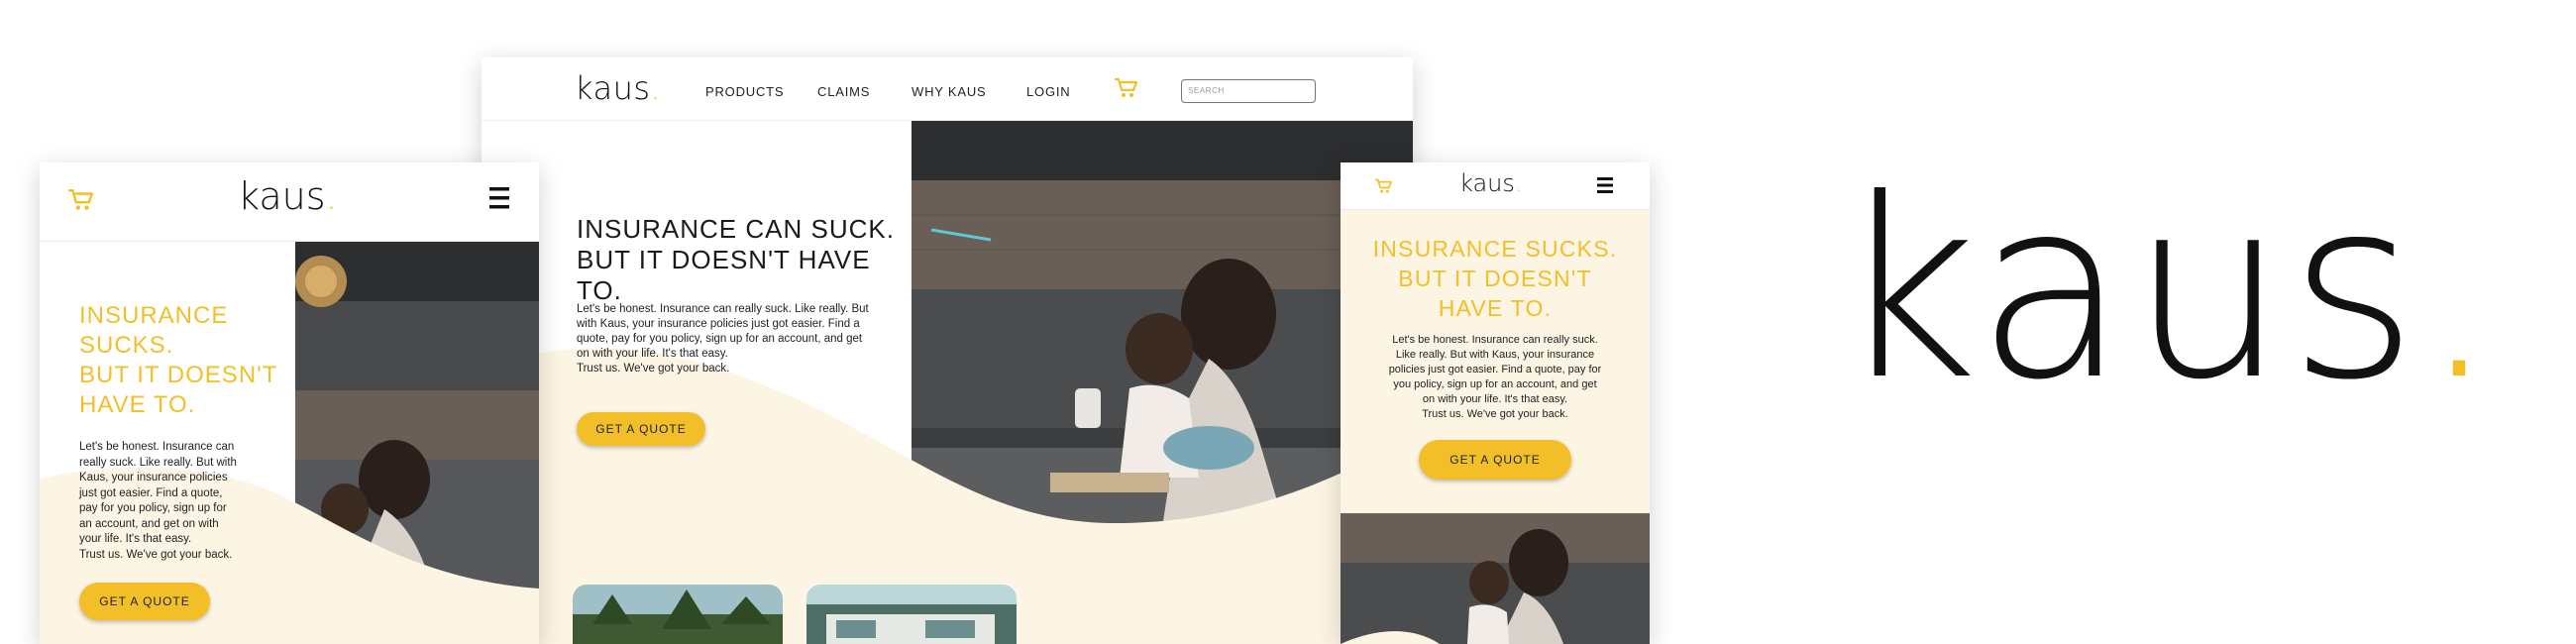  Describe the element at coordinates (1048, 91) in the screenshot. I see `nav-login: LOGIN` at that location.